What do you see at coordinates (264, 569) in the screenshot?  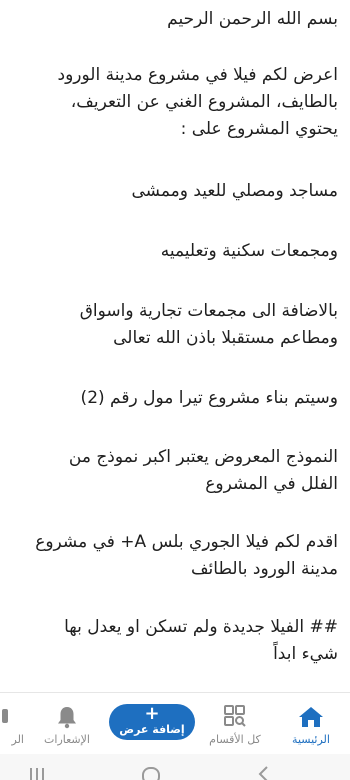 I see `post-line: مدينة الورود بالطائف` at bounding box center [264, 569].